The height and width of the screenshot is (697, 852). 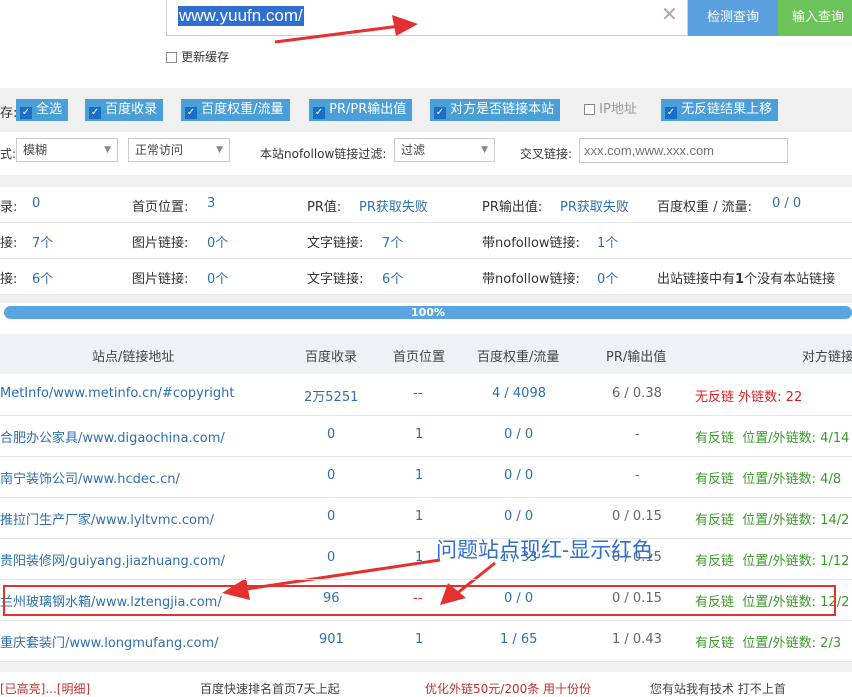 I want to click on nofollow-filter-label: 本站nofollow链接过滤:, so click(x=323, y=154).